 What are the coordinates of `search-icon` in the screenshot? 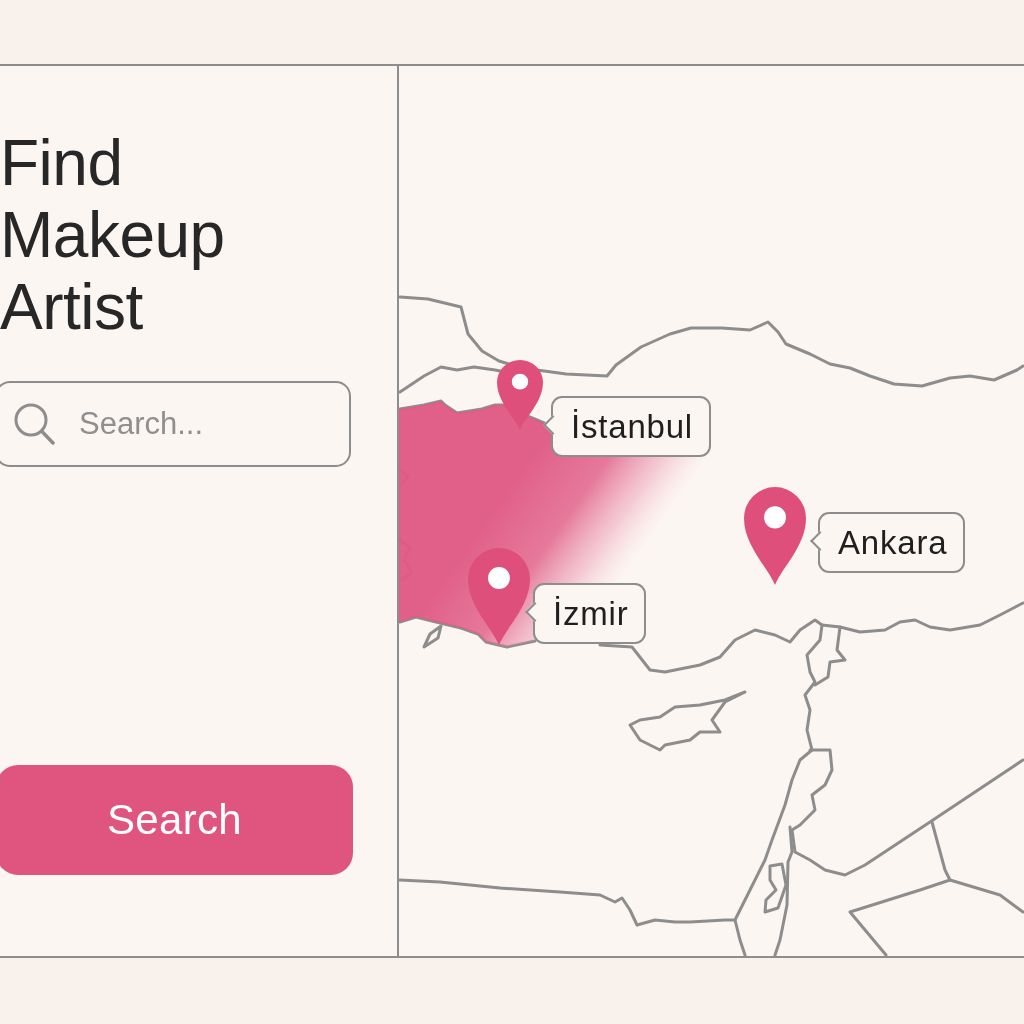 It's located at (34, 424).